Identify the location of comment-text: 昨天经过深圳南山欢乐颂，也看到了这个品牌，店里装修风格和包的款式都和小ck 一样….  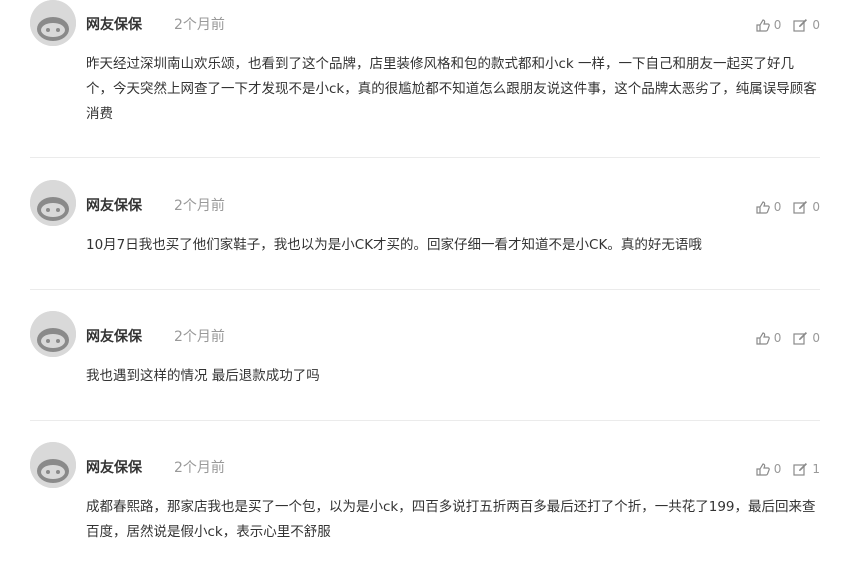
(451, 89).